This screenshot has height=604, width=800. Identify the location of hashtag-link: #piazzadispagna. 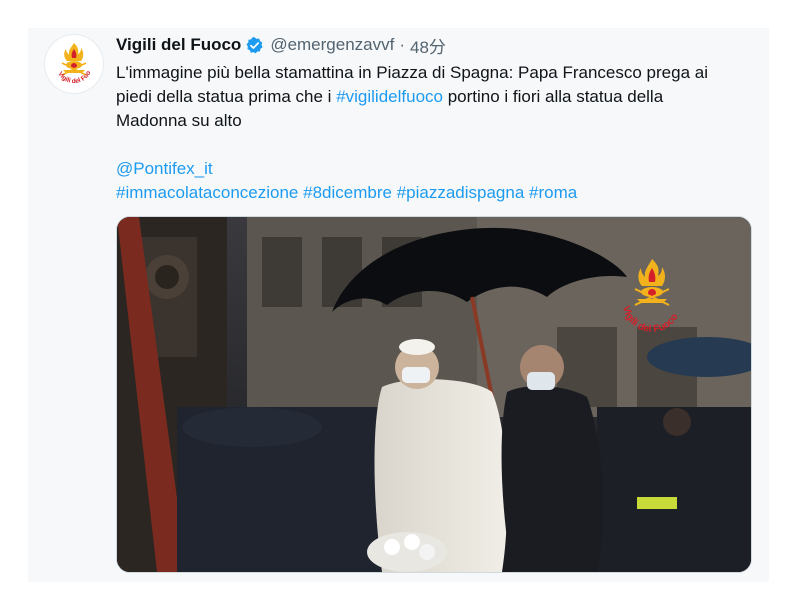
(461, 192).